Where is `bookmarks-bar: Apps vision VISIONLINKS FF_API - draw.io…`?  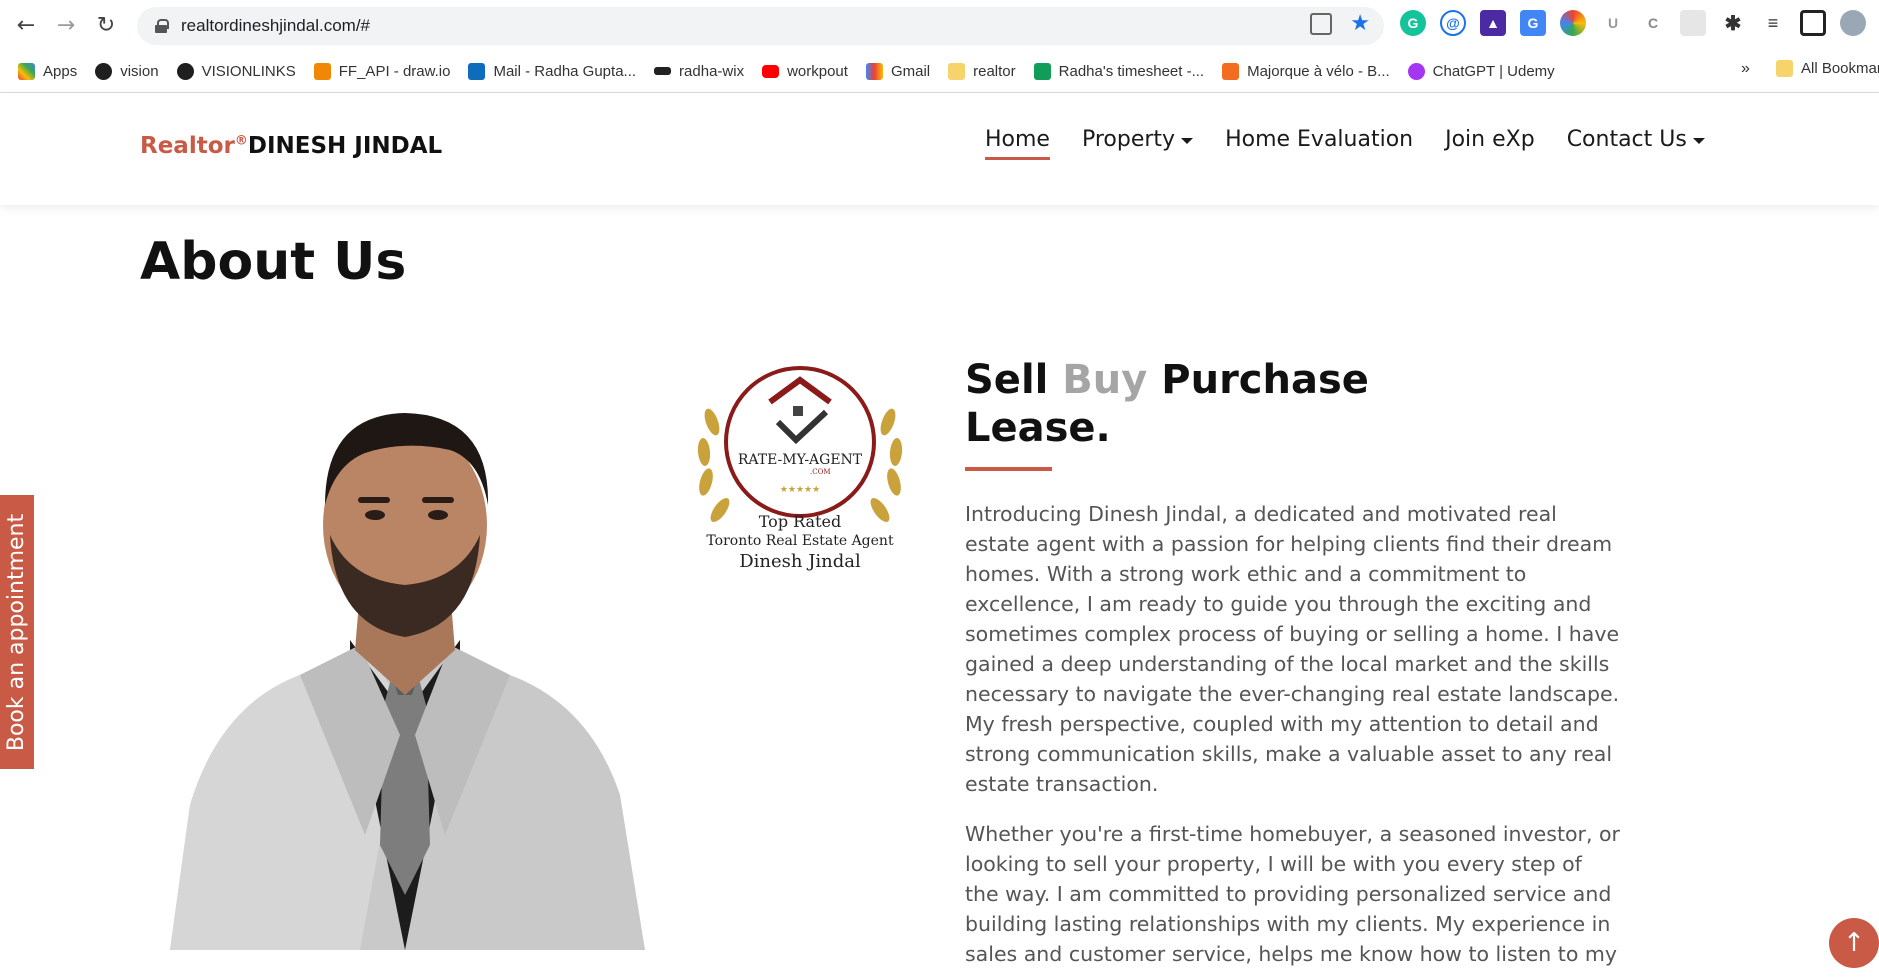
bookmarks-bar: Apps vision VISIONLINKS FF_API - draw.io… is located at coordinates (939, 71).